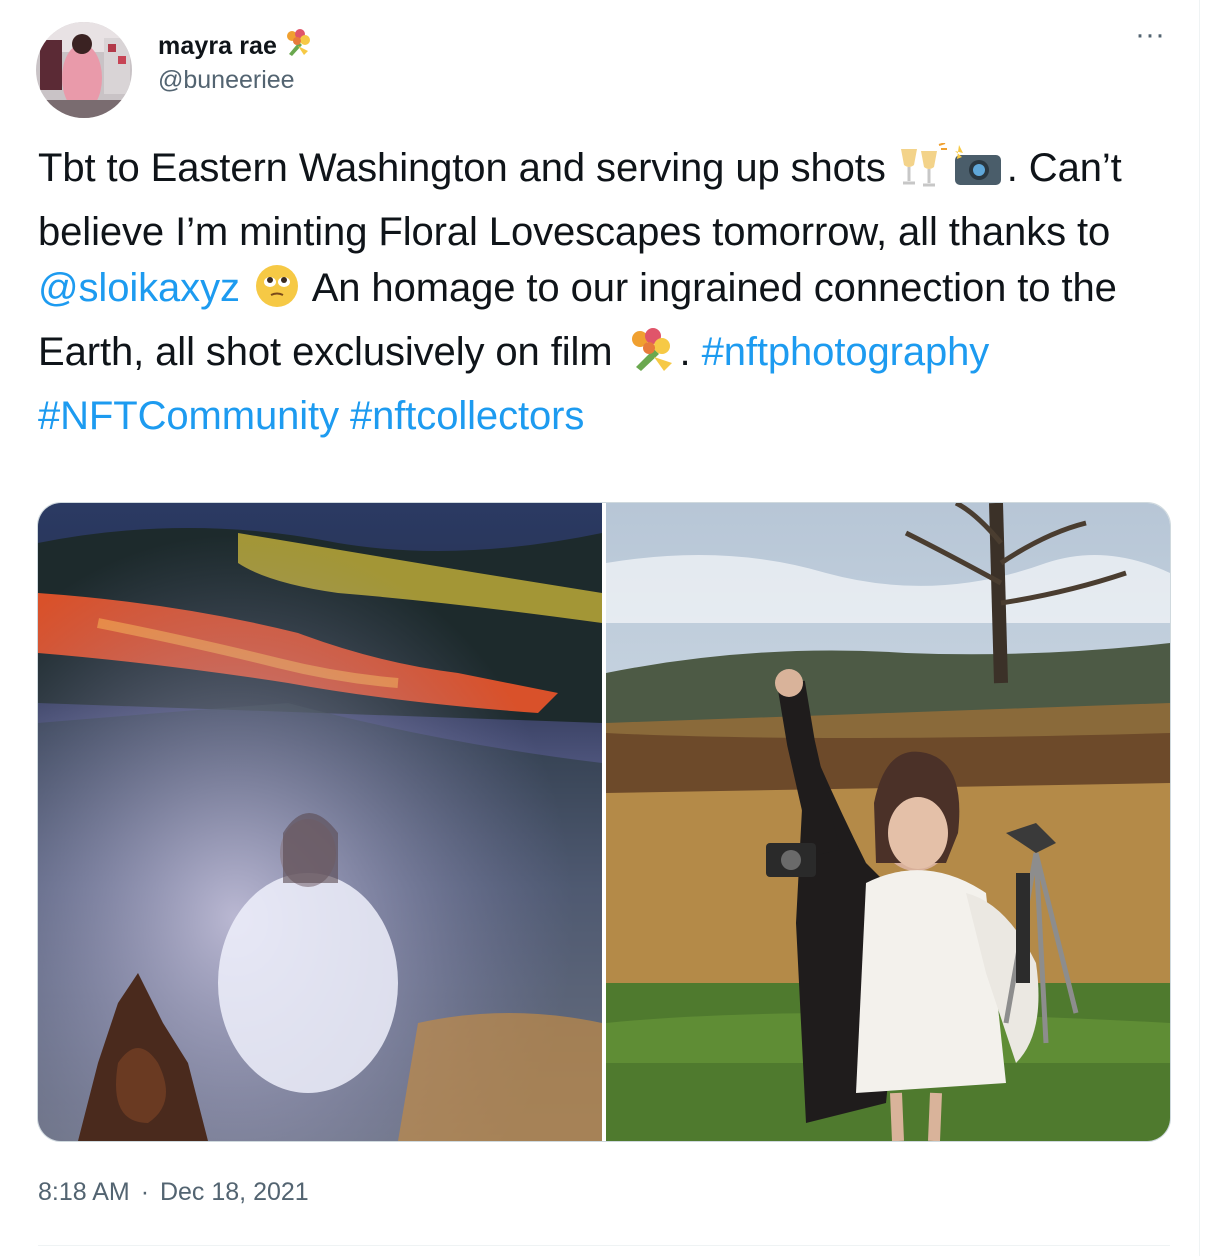 This screenshot has height=1256, width=1216. I want to click on display-name-text: mayra rae, so click(218, 46).